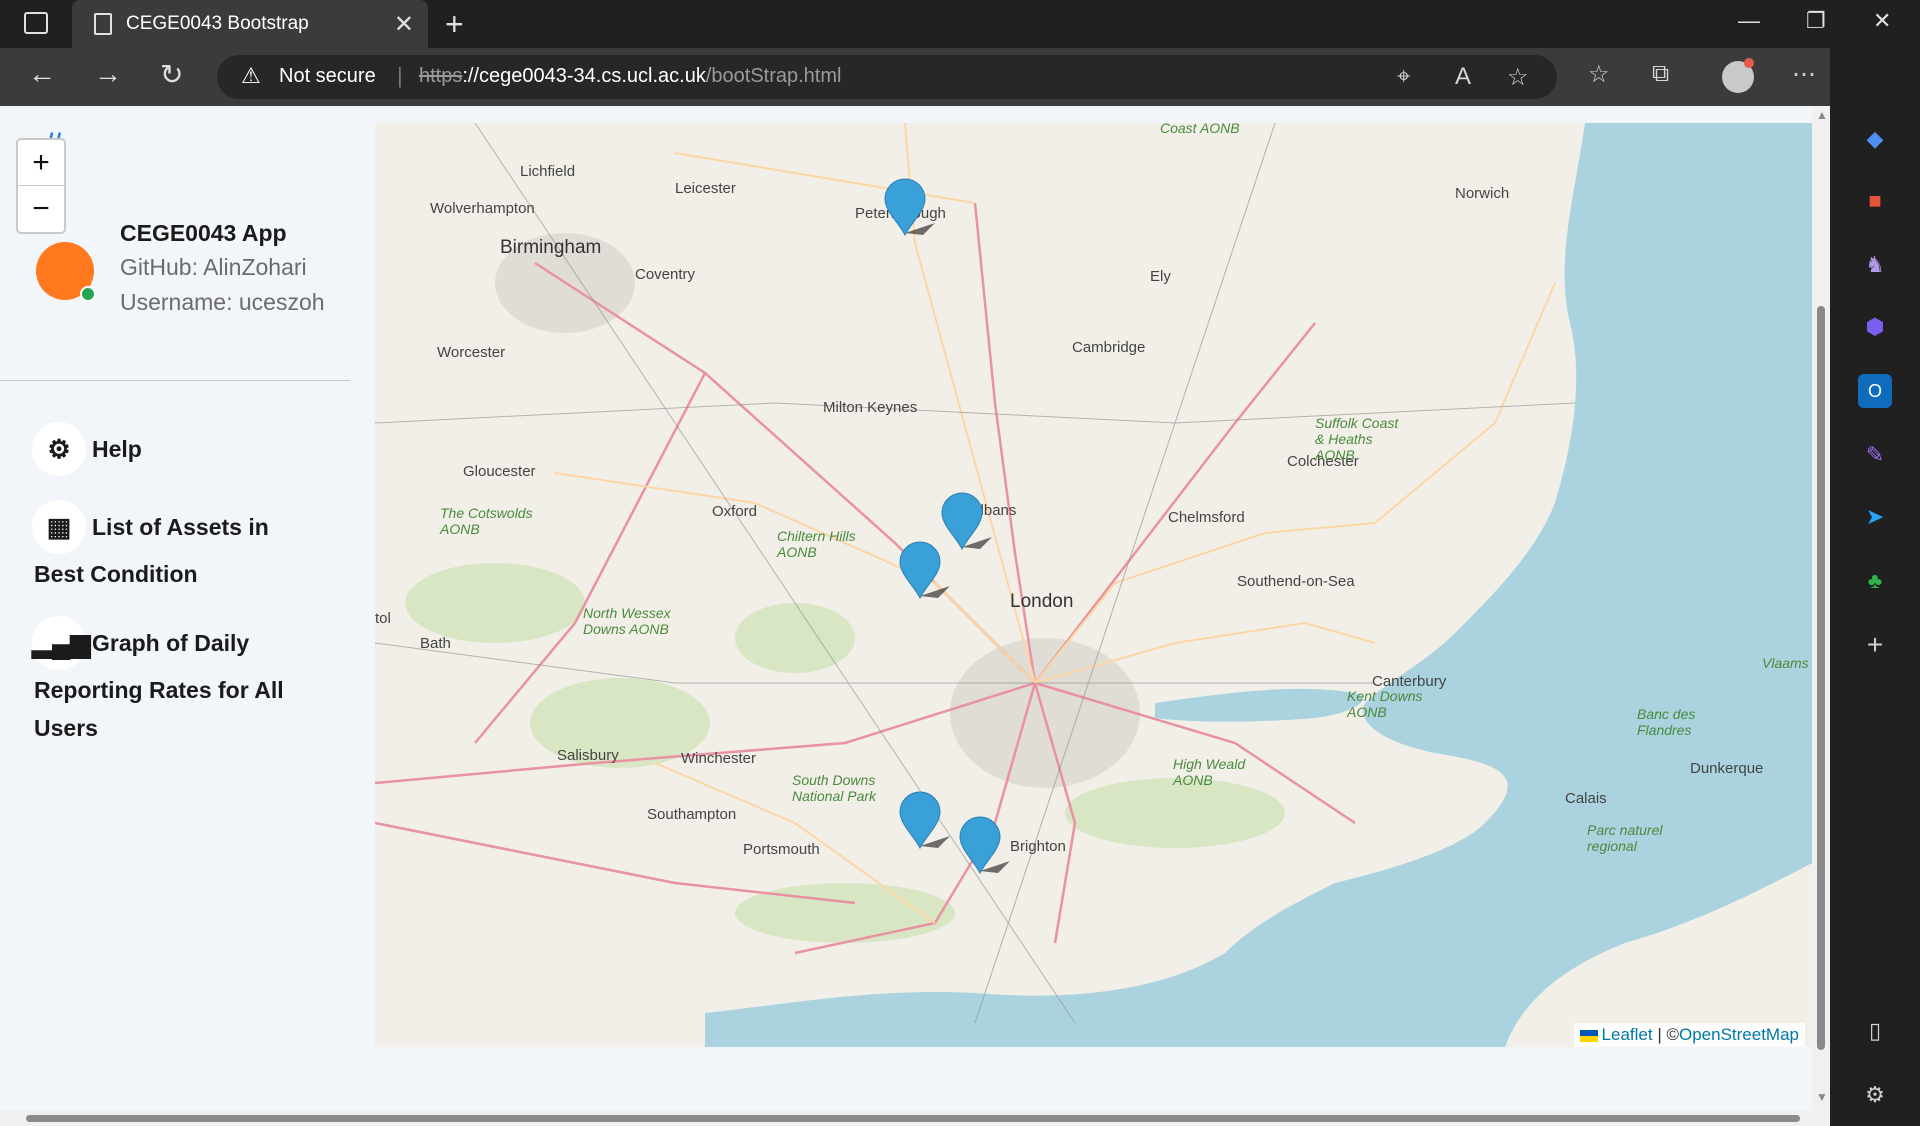 This screenshot has width=1920, height=1126. What do you see at coordinates (117, 449) in the screenshot?
I see `menu-item-label: Help` at bounding box center [117, 449].